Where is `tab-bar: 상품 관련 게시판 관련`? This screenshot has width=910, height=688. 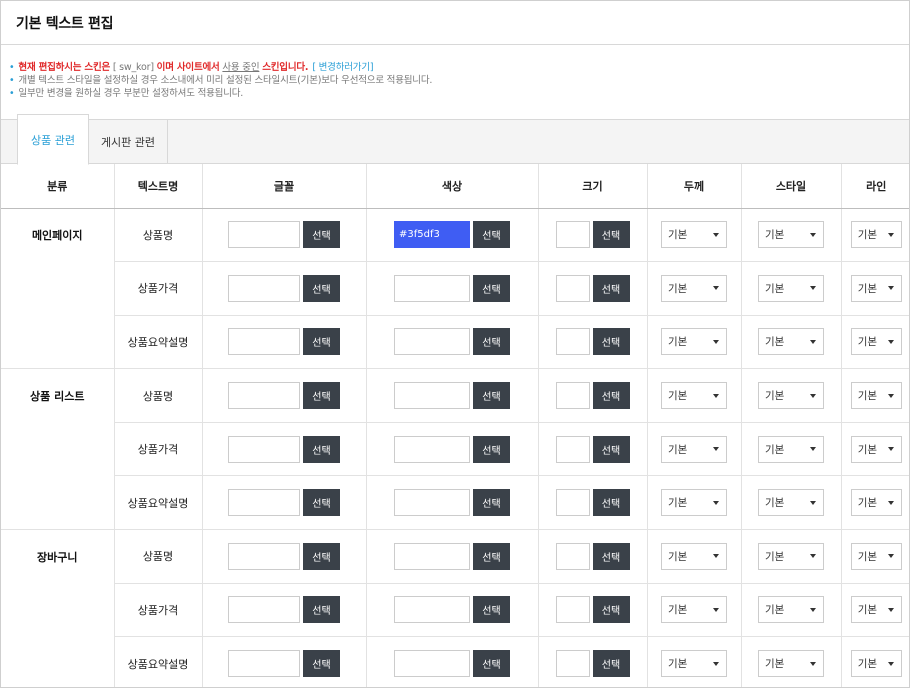
tab-bar: 상품 관련 게시판 관련 is located at coordinates (455, 139).